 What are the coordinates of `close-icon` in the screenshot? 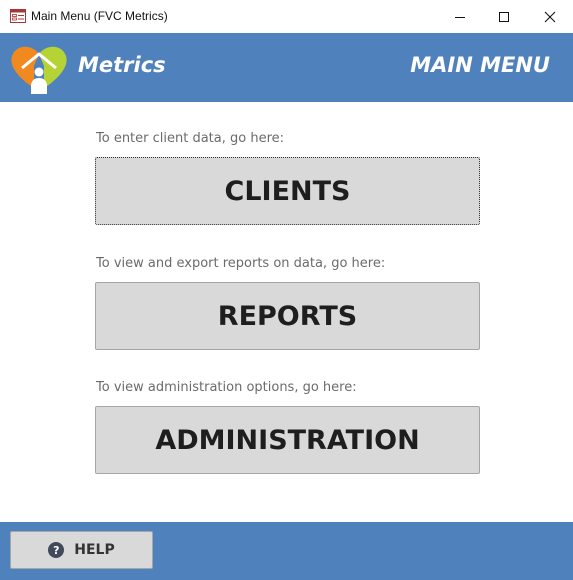 It's located at (550, 16).